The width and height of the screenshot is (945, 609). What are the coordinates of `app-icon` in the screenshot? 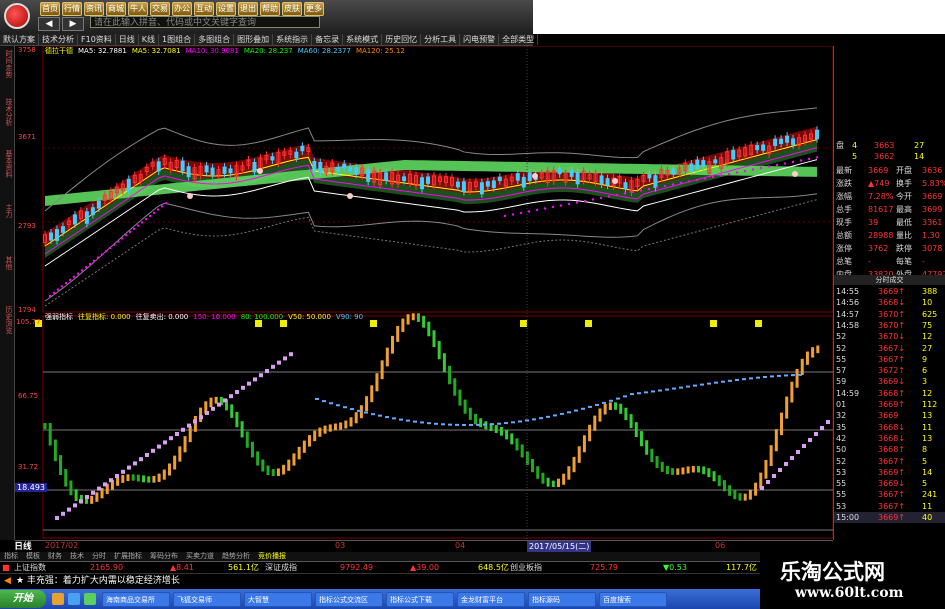 It's located at (90, 599).